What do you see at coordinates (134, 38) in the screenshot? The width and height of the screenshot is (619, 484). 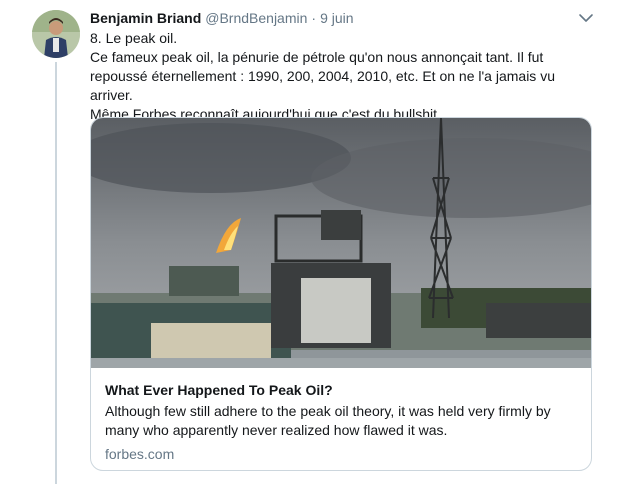 I see `tweet-line: 8. Le peak oil.` at bounding box center [134, 38].